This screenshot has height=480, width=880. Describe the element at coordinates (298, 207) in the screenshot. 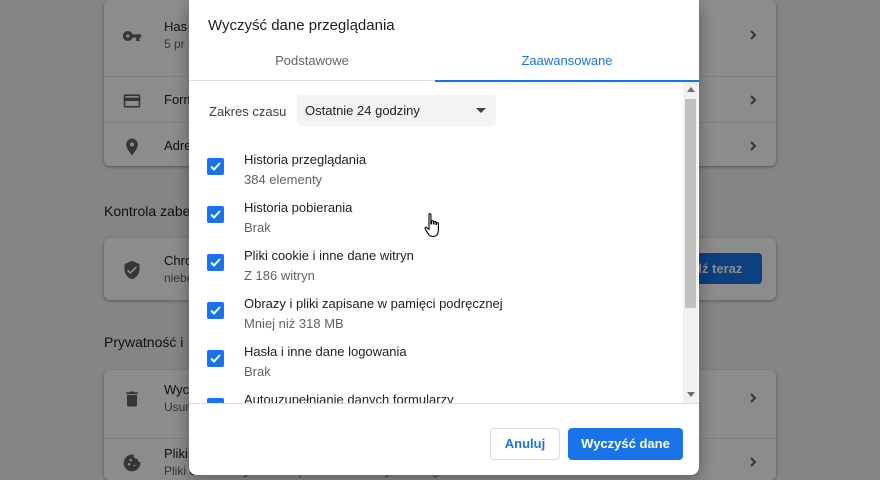

I see `option-title: Historia pobierania` at that location.